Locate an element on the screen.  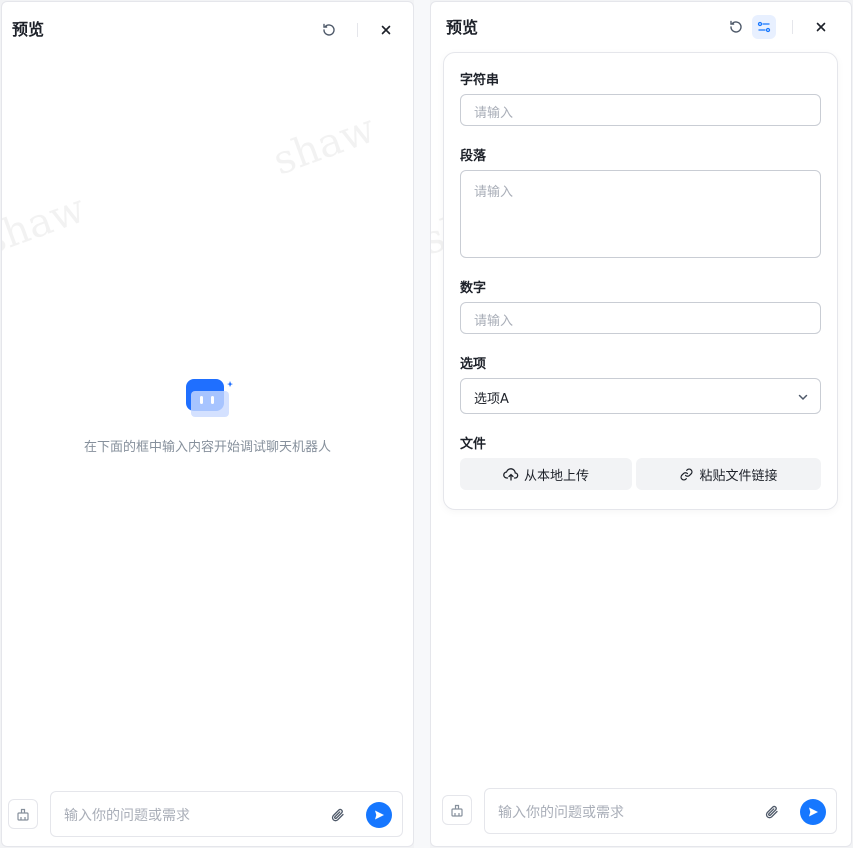
cloud-upload-icon is located at coordinates (511, 474).